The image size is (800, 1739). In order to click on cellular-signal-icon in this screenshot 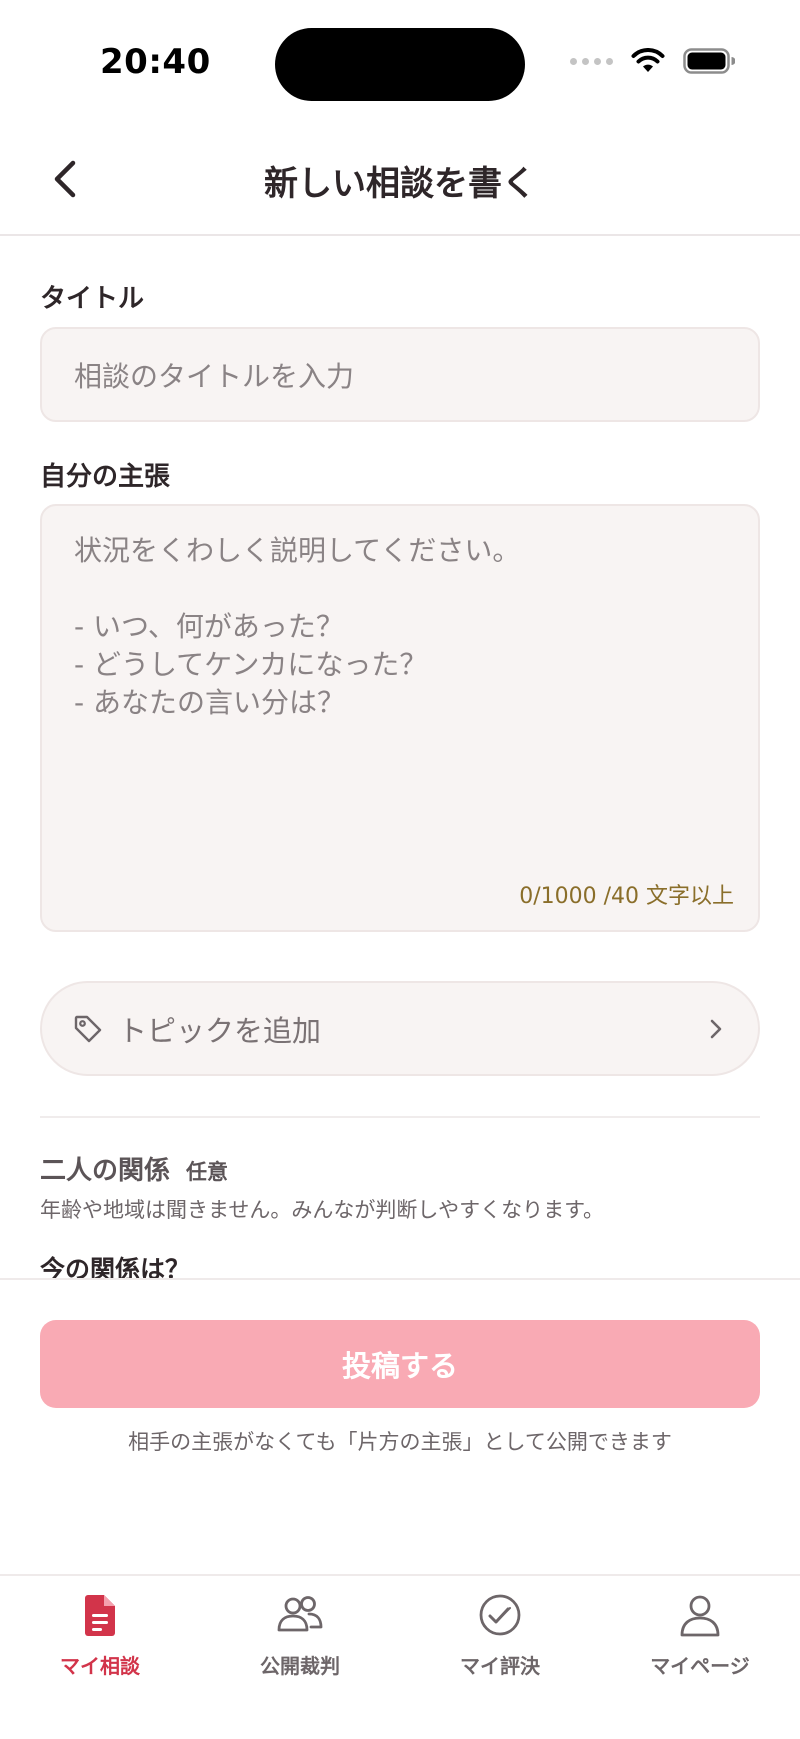, I will do `click(591, 61)`.